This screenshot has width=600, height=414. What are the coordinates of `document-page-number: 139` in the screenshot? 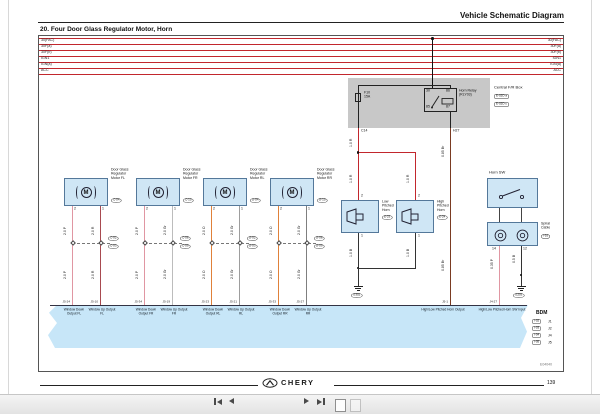 It's located at (551, 383).